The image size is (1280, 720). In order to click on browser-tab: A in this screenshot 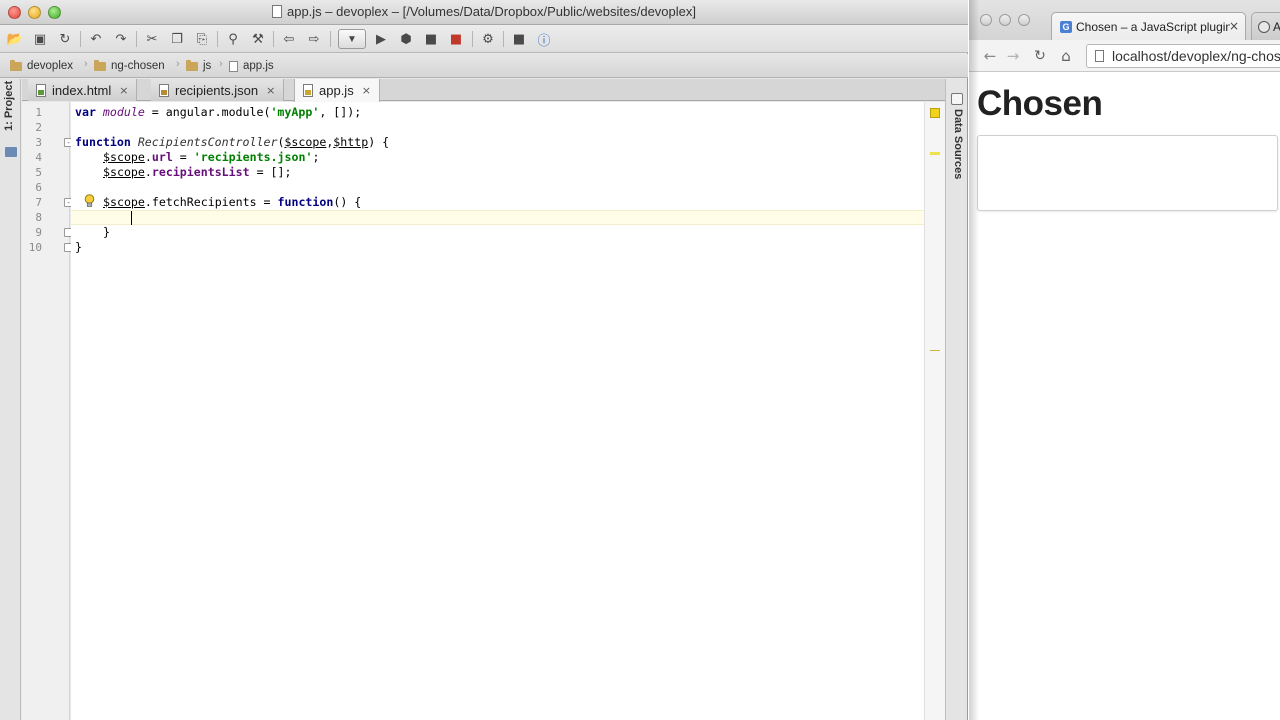, I will do `click(1265, 26)`.